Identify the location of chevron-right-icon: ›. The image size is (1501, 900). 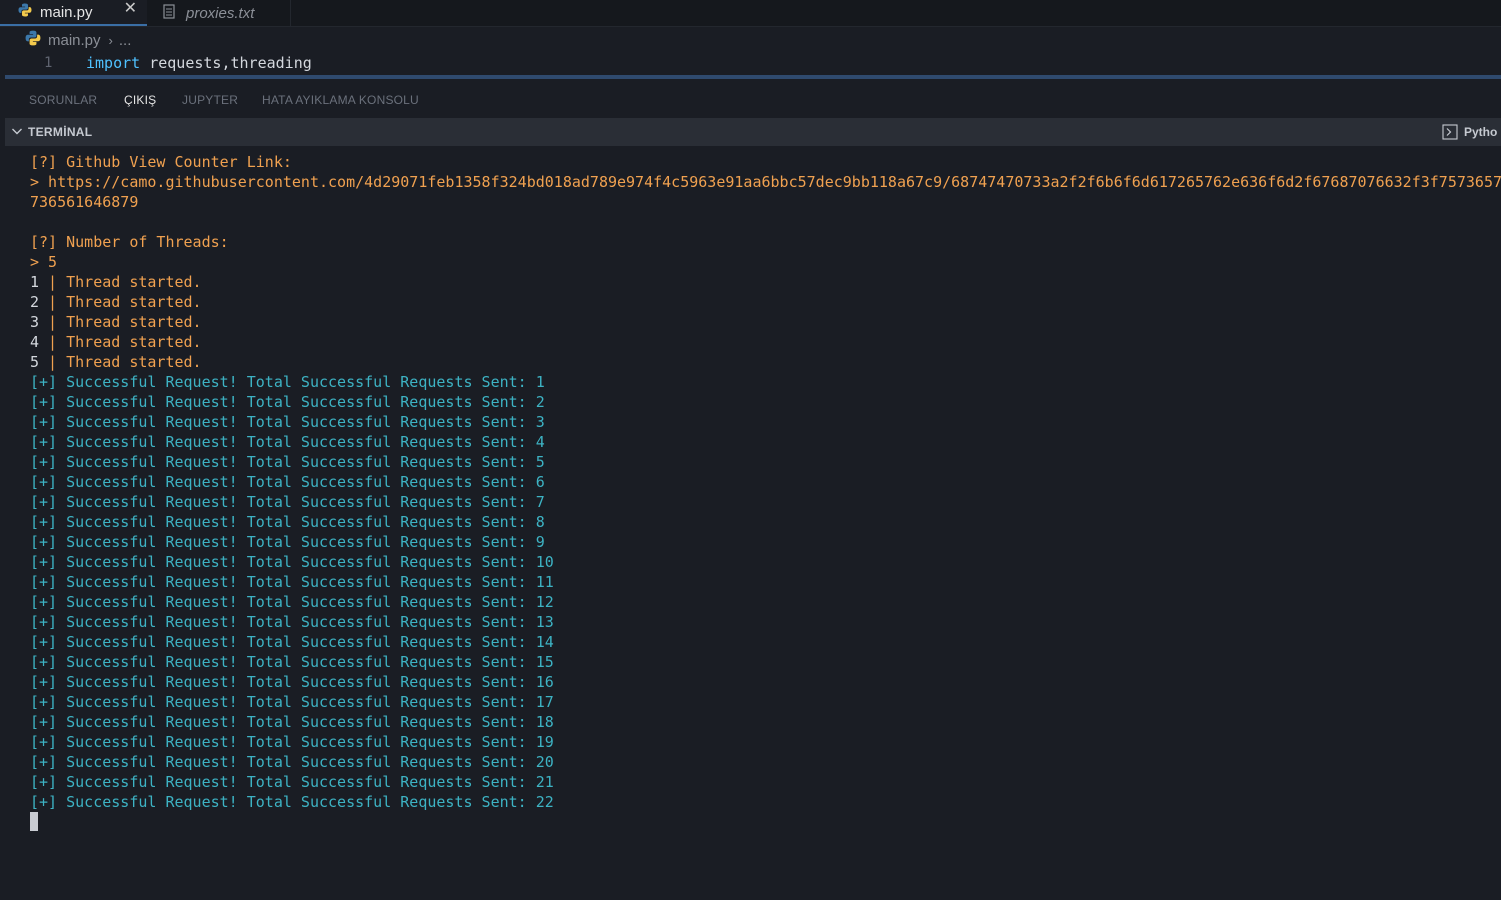
(110, 40).